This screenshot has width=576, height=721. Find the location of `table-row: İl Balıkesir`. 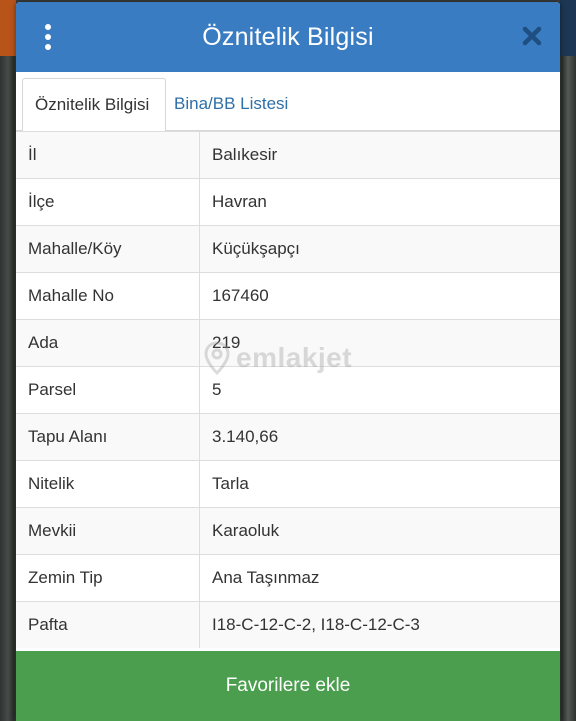

table-row: İl Balıkesir is located at coordinates (288, 155).